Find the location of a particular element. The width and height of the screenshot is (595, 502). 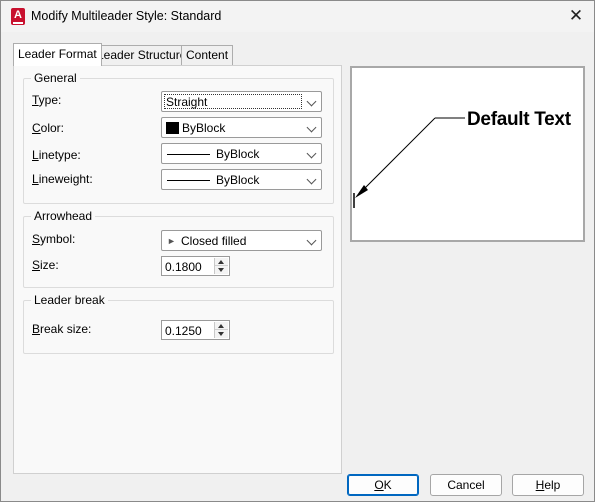

autocad-app-icon: A is located at coordinates (18, 16).